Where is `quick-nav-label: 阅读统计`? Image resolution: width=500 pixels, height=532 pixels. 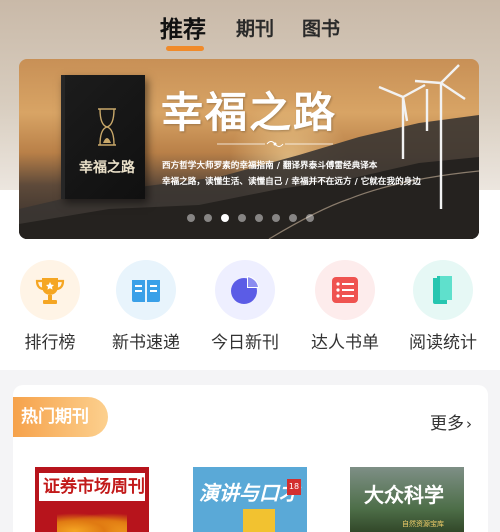
quick-nav-label: 阅读统计 is located at coordinates (443, 343).